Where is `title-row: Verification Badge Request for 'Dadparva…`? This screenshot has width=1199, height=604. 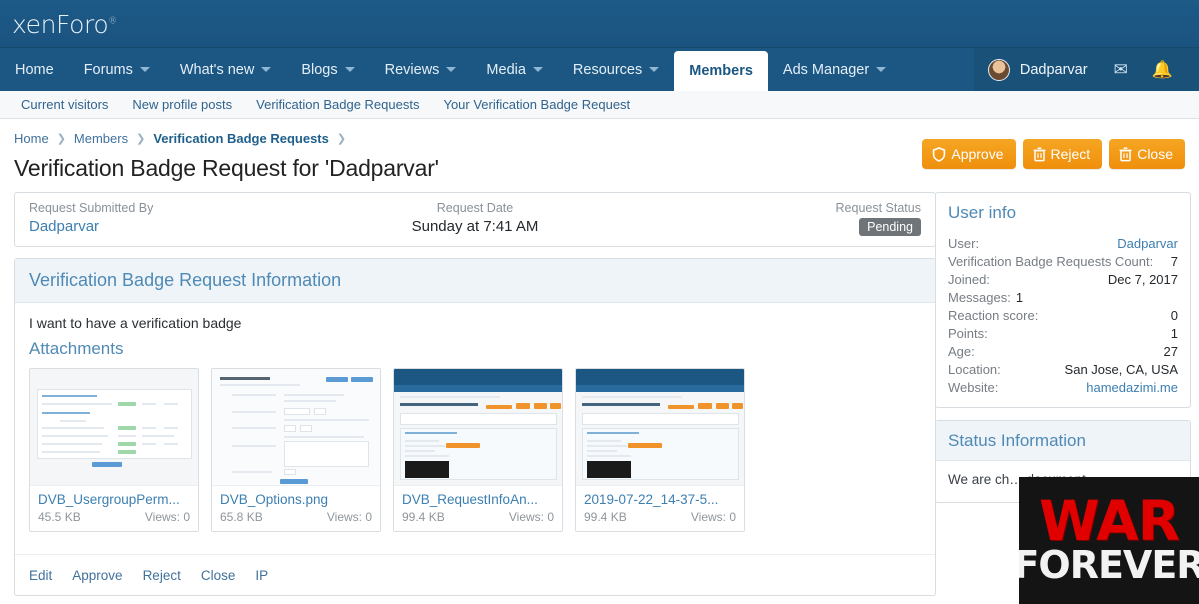
title-row: Verification Badge Request for 'Dadparva… is located at coordinates (599, 165).